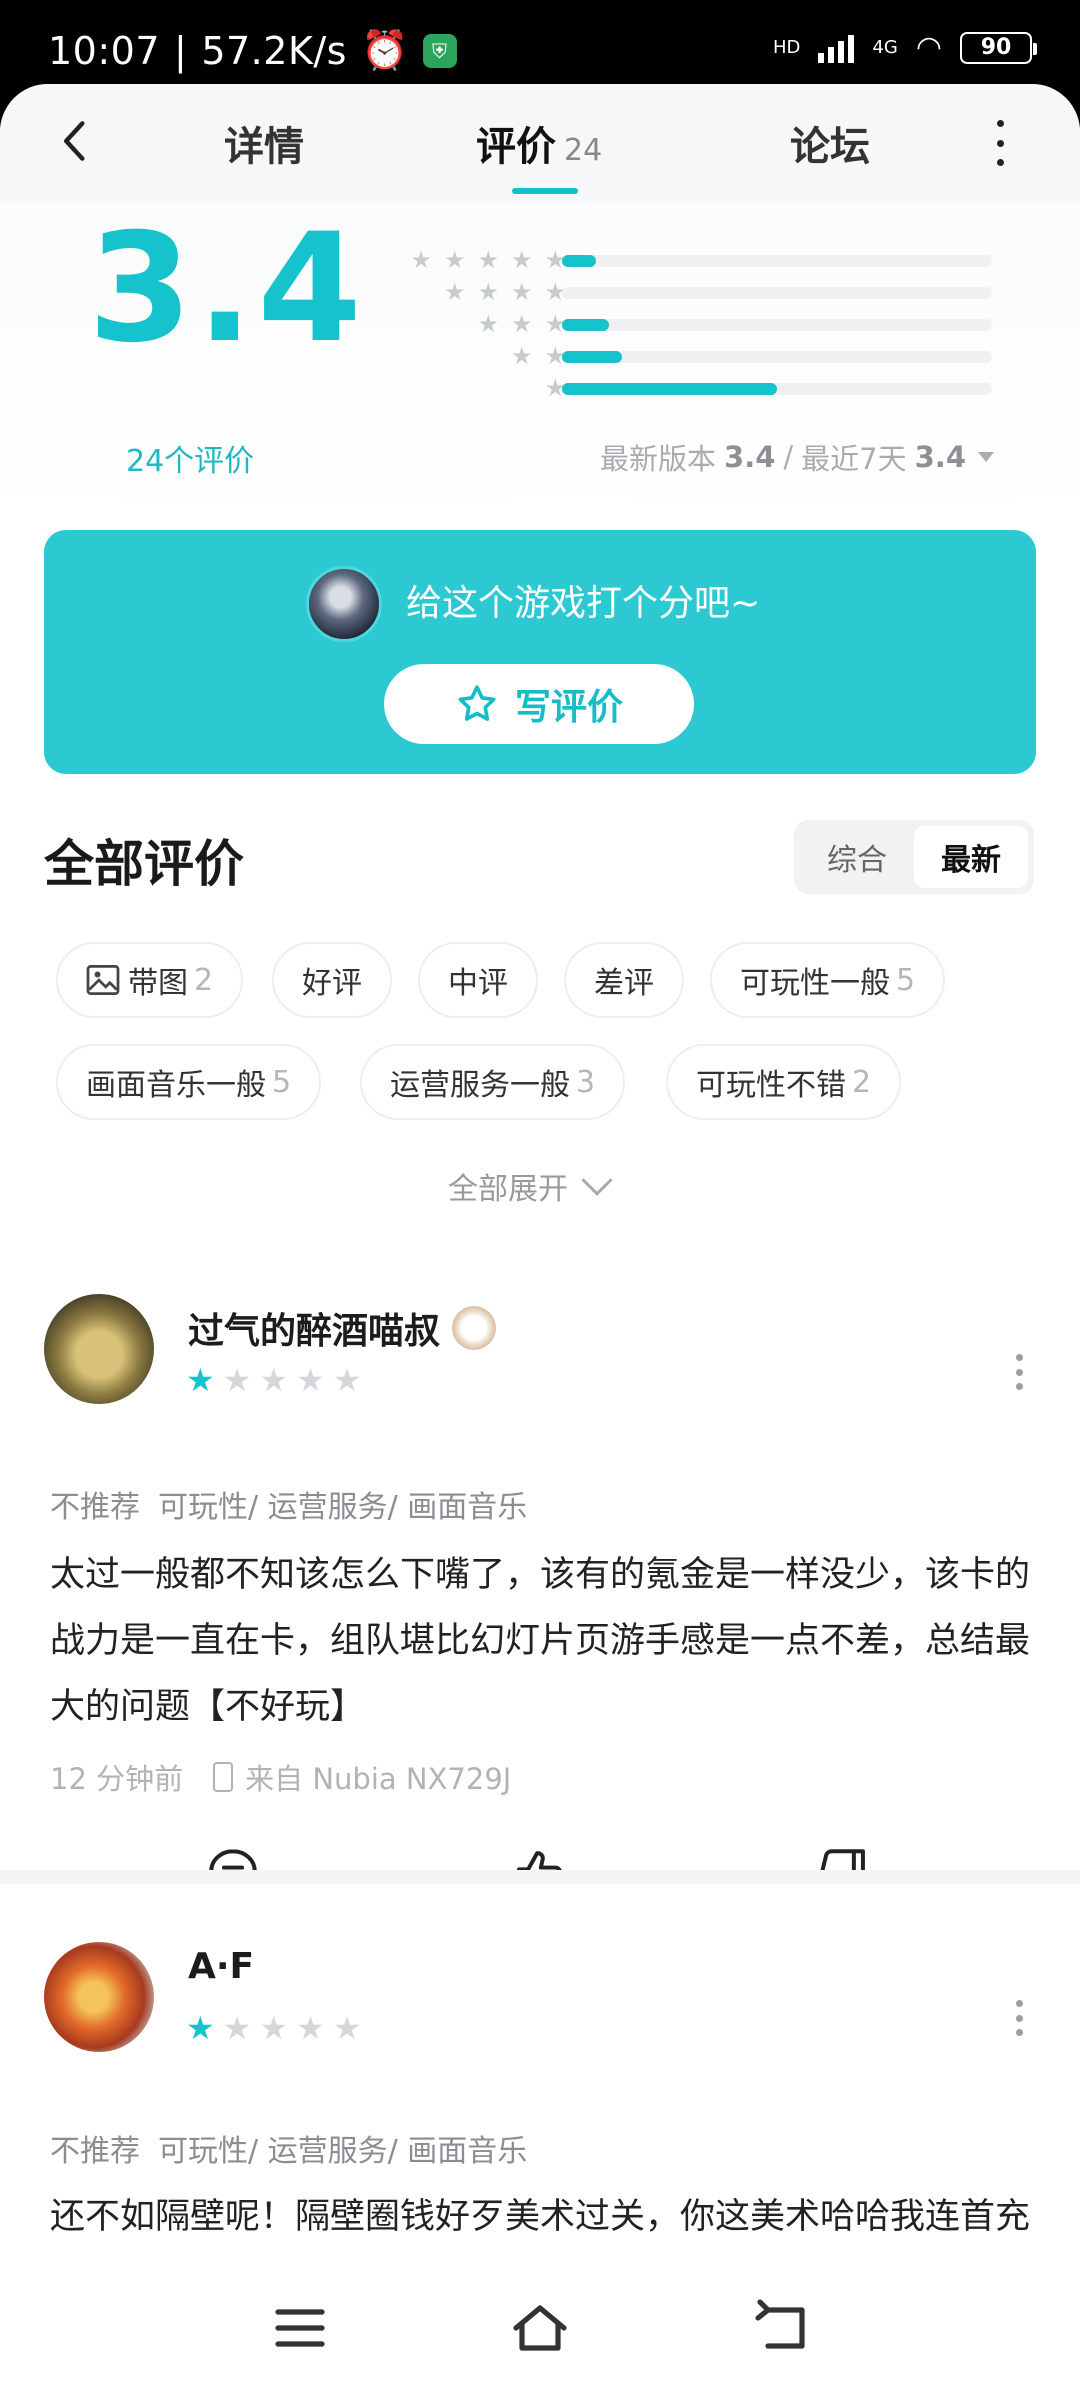  Describe the element at coordinates (583, 603) in the screenshot. I see `rate-prompt: 给这个游戏打个分吧~` at that location.